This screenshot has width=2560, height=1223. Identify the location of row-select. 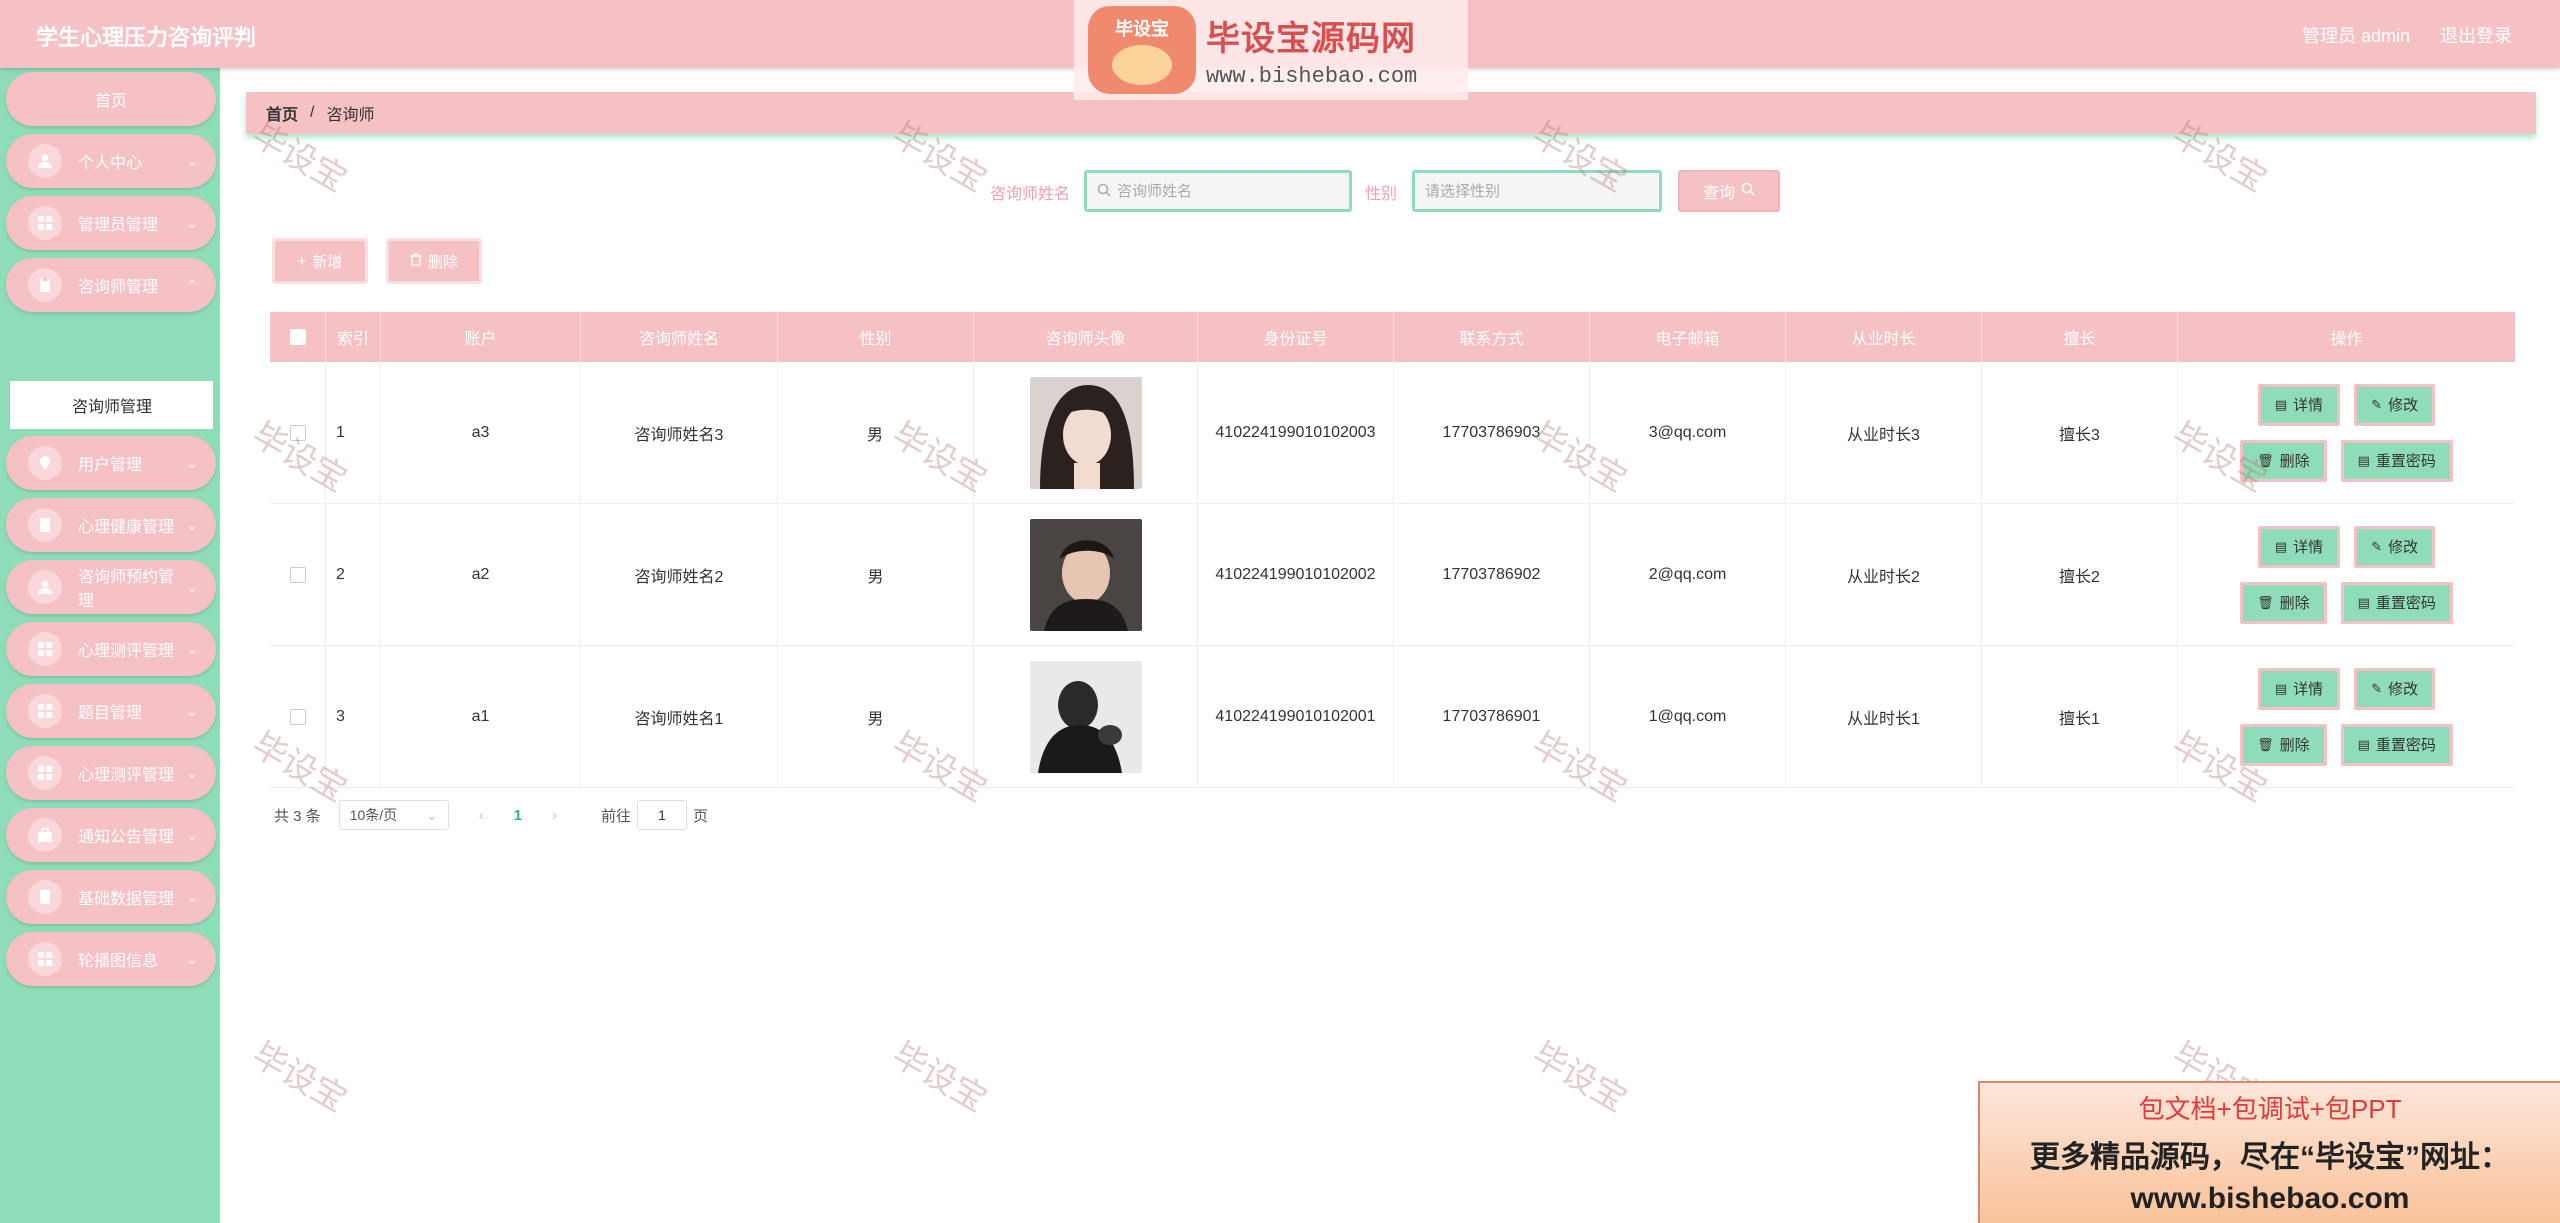
(298, 574).